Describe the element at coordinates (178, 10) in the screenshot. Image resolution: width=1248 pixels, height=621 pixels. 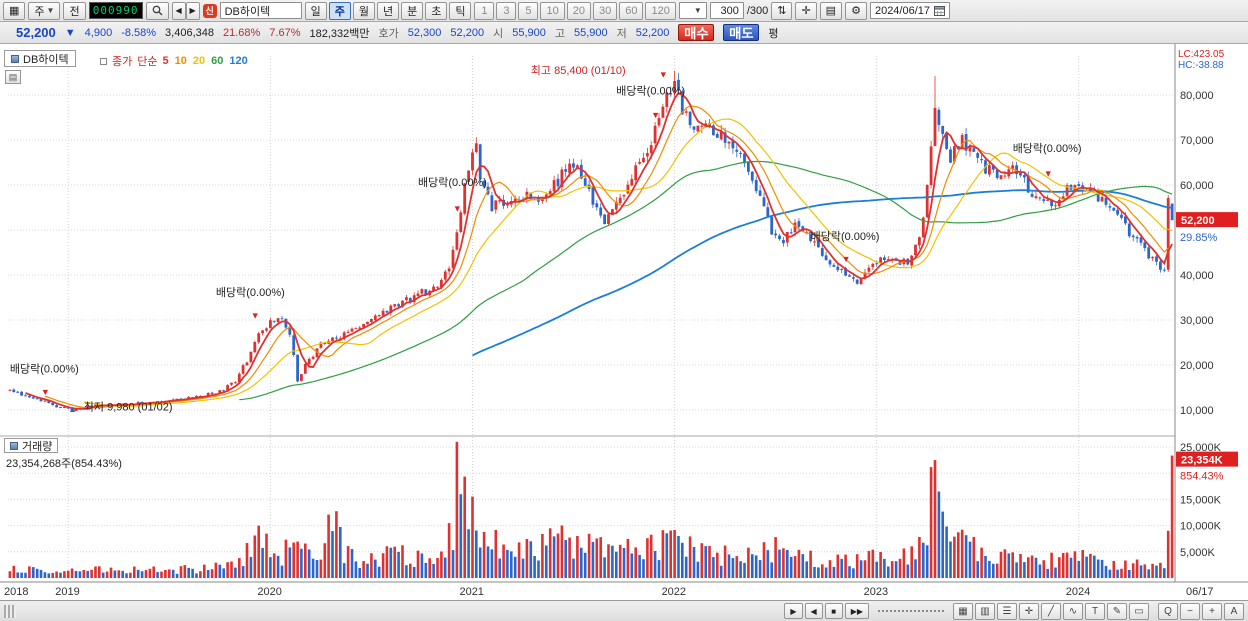
I see `prev-stock-button: ◀` at that location.